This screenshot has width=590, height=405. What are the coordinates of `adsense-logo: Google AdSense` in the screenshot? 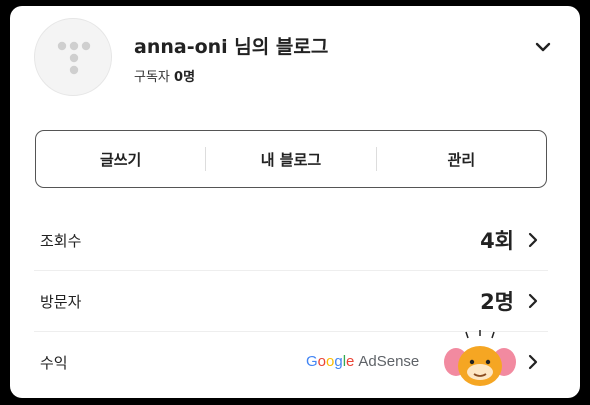 It's located at (362, 361).